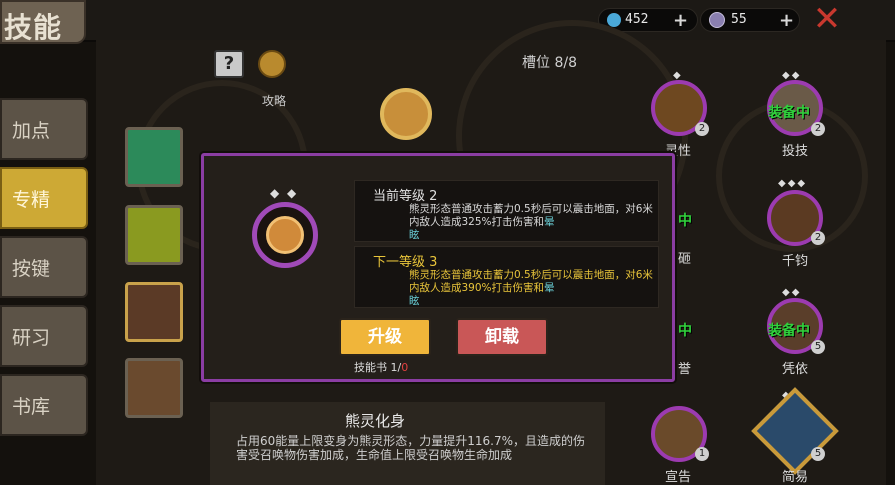  What do you see at coordinates (794, 151) in the screenshot?
I see `skill-label: 投技` at bounding box center [794, 151].